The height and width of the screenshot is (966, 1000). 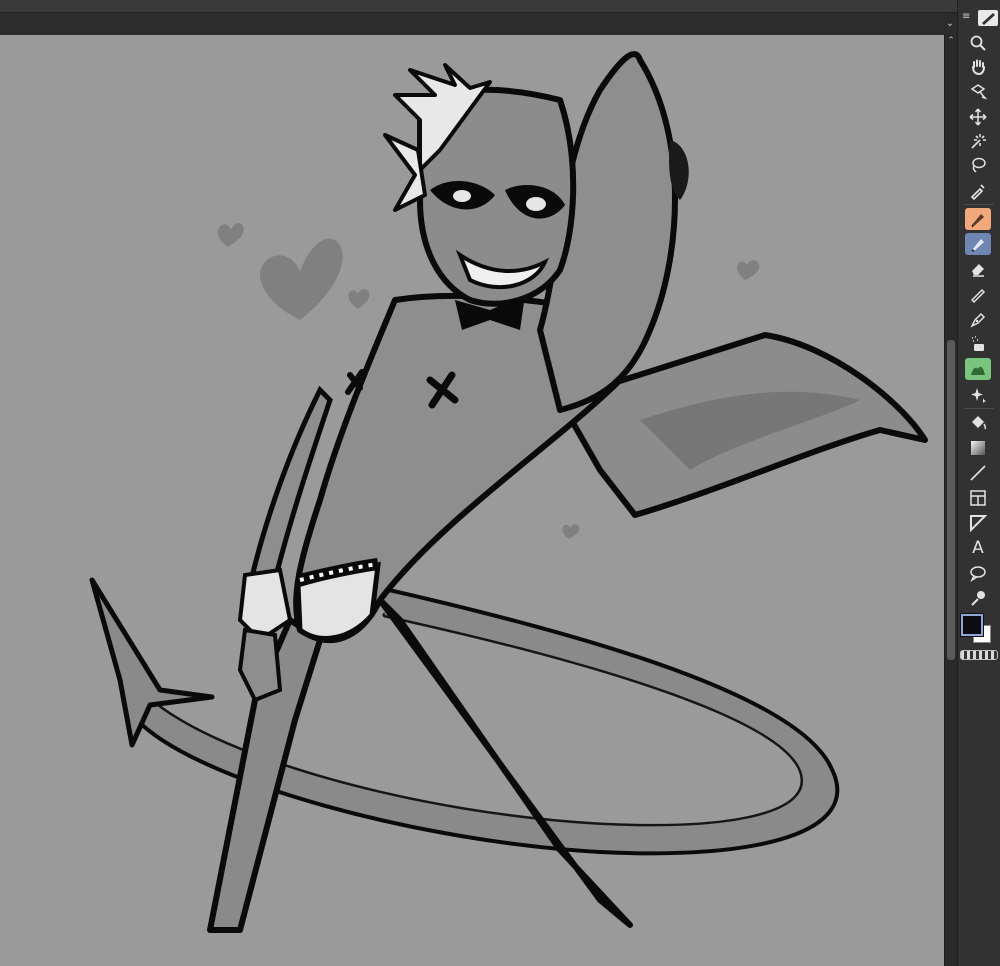 I want to click on blend-icon, so click(x=978, y=370).